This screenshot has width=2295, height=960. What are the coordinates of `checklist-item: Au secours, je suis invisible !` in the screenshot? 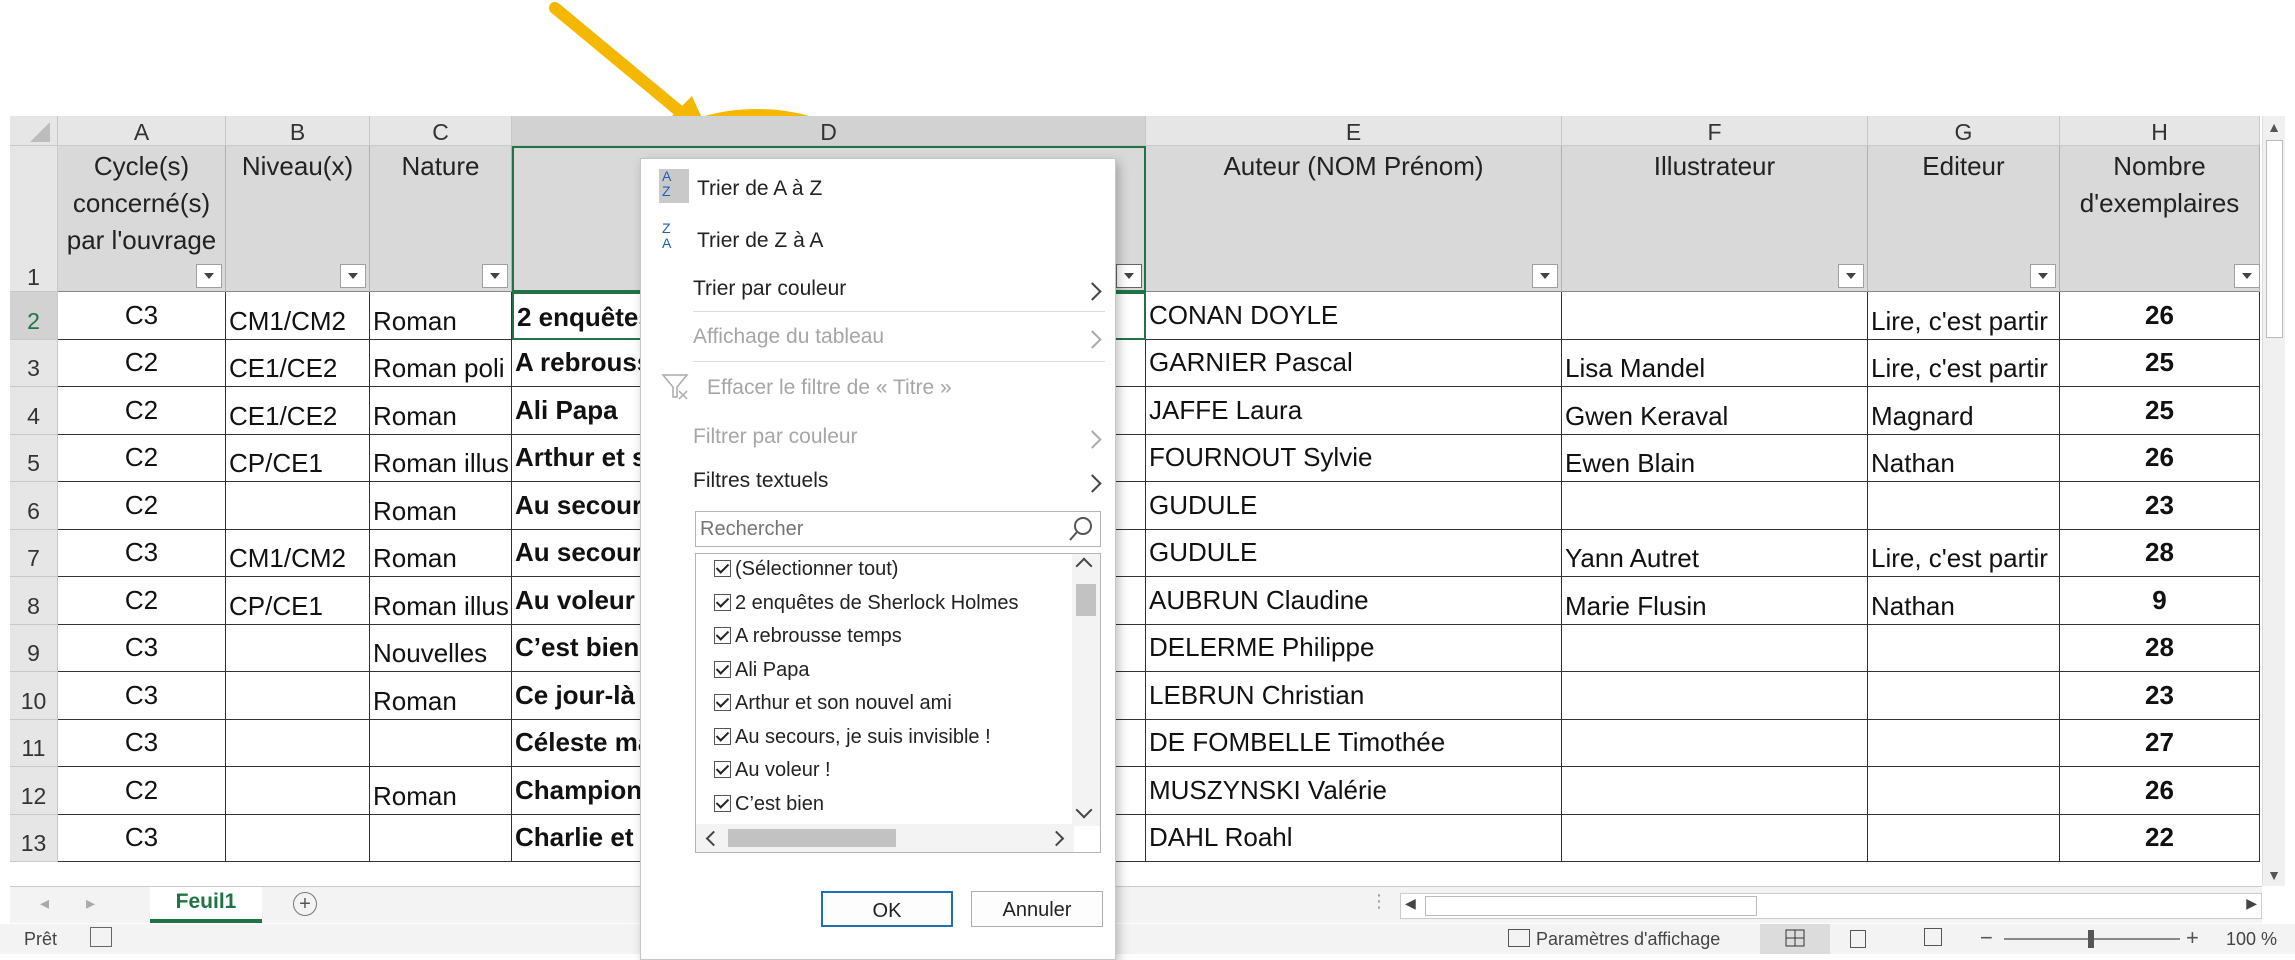 It's located at (852, 737).